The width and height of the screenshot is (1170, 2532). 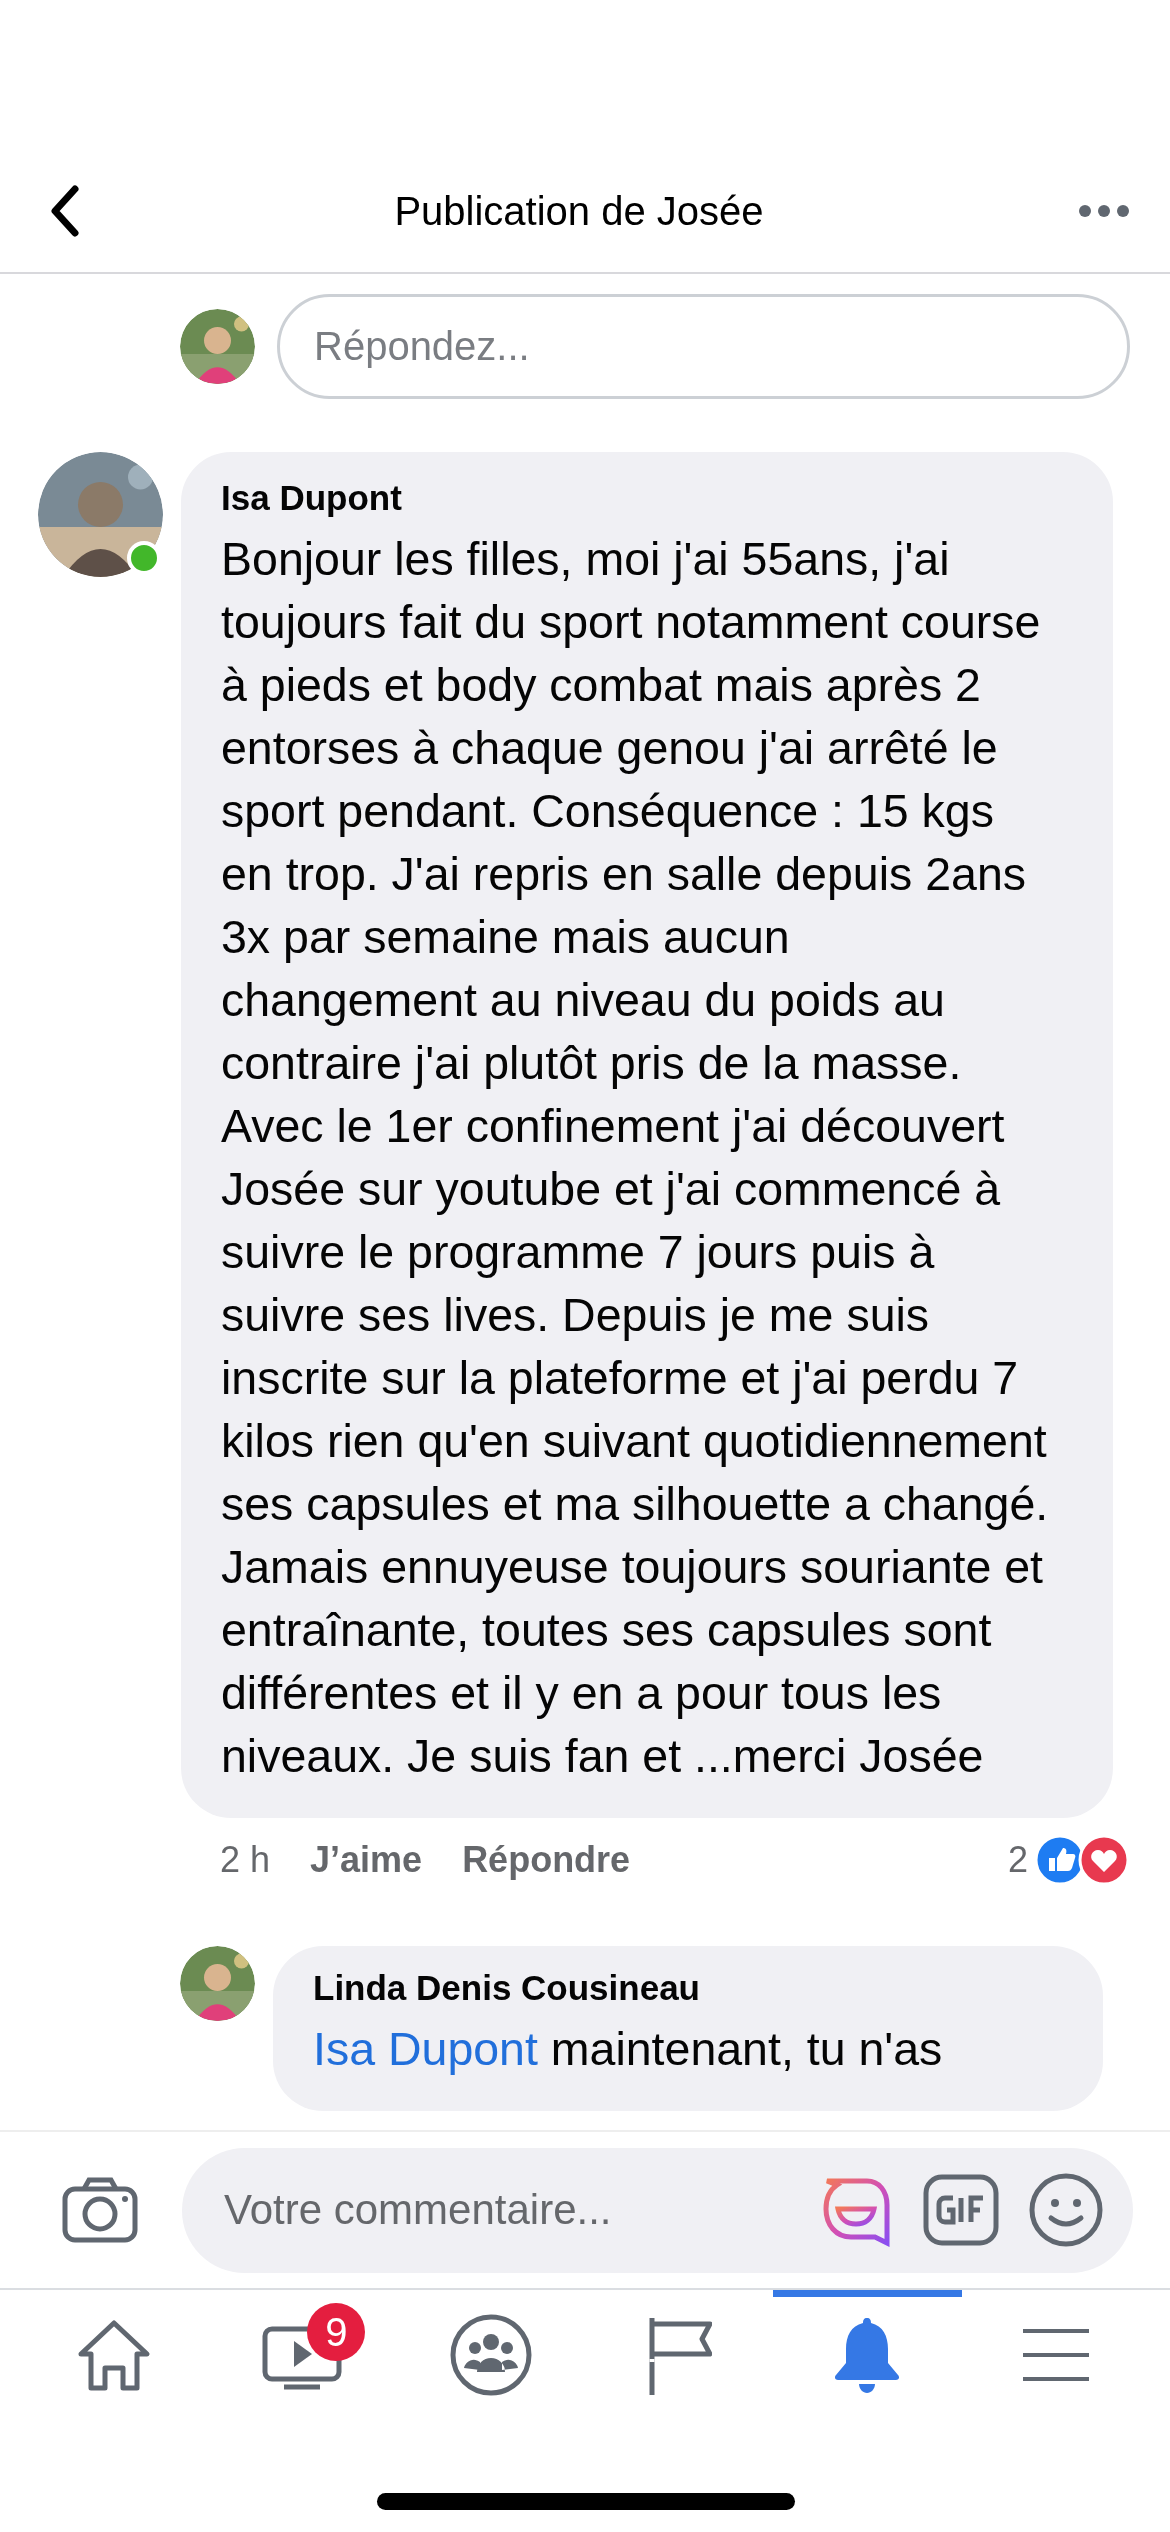 I want to click on comment-author: Linda Denis Cousineau, so click(x=688, y=1988).